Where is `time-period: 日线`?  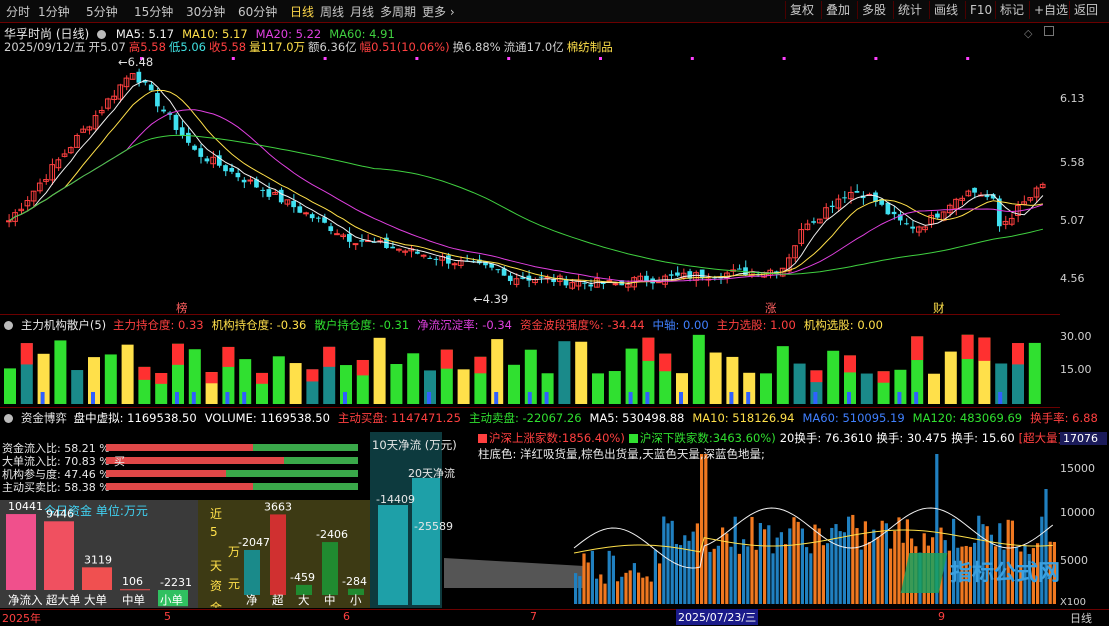 time-period: 日线 is located at coordinates (1081, 618).